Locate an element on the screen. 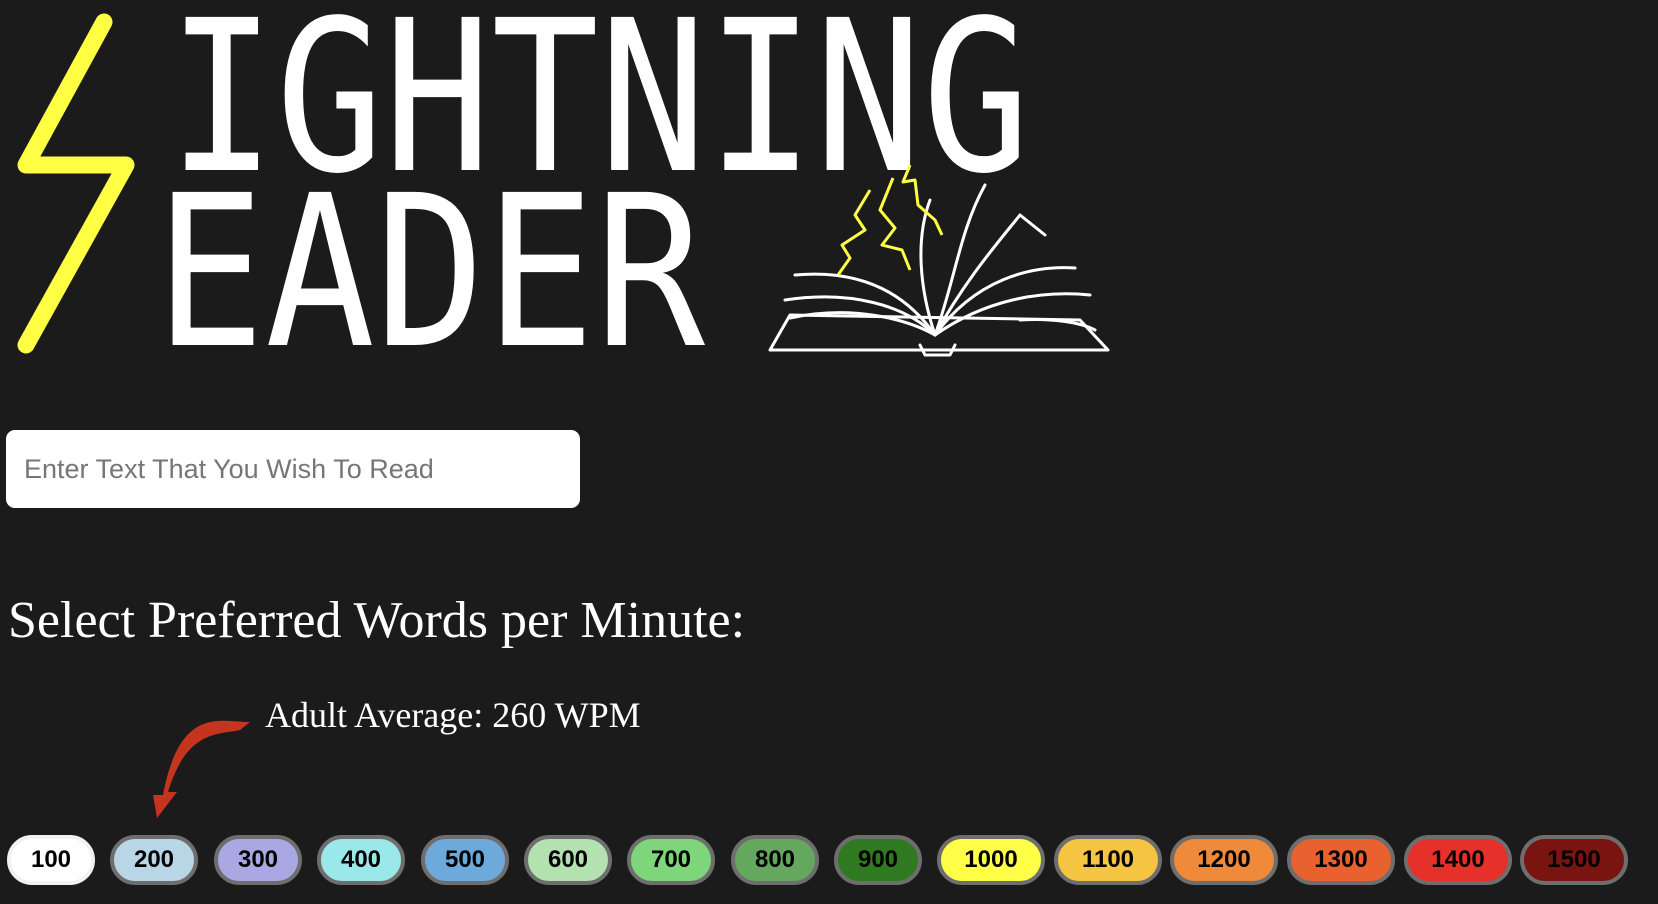 The image size is (1658, 904). wpm-option-900: 900 is located at coordinates (878, 860).